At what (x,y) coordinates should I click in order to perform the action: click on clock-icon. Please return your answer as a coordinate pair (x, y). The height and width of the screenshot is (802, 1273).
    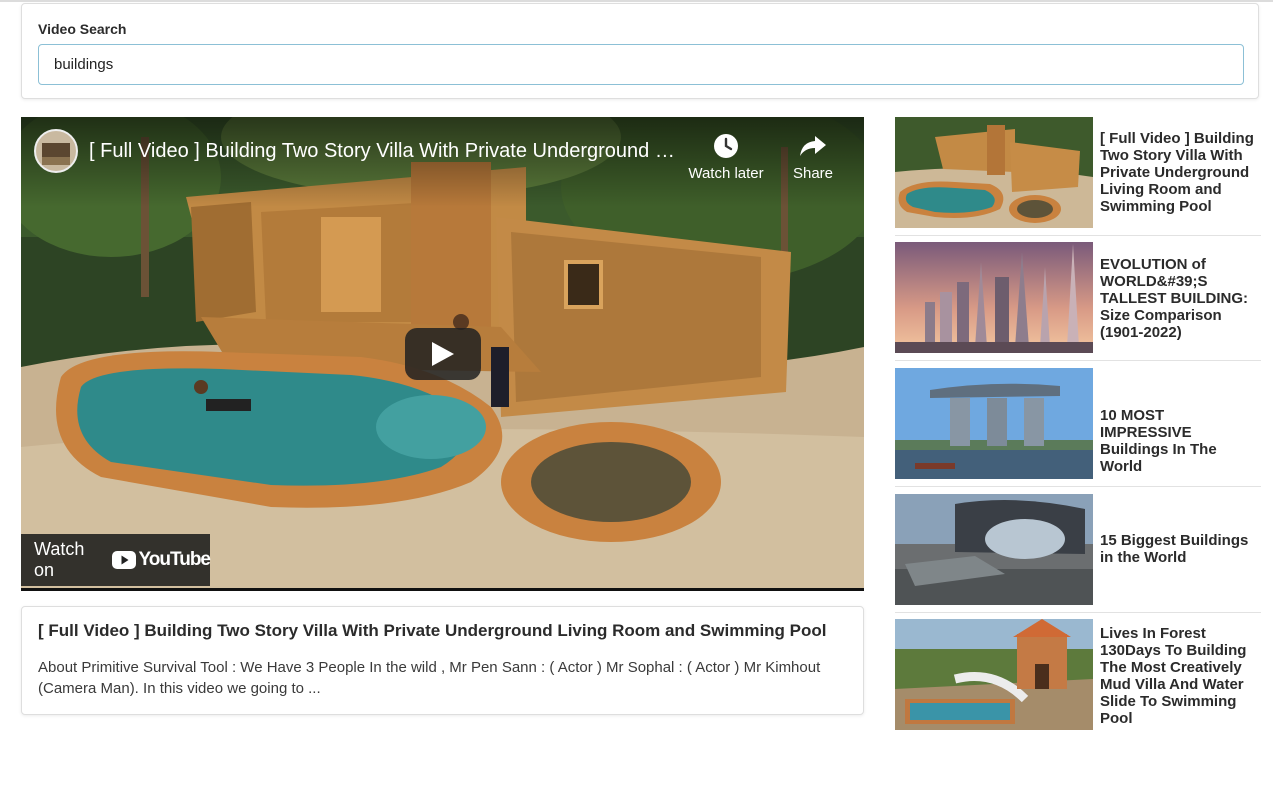
    Looking at the image, I should click on (726, 146).